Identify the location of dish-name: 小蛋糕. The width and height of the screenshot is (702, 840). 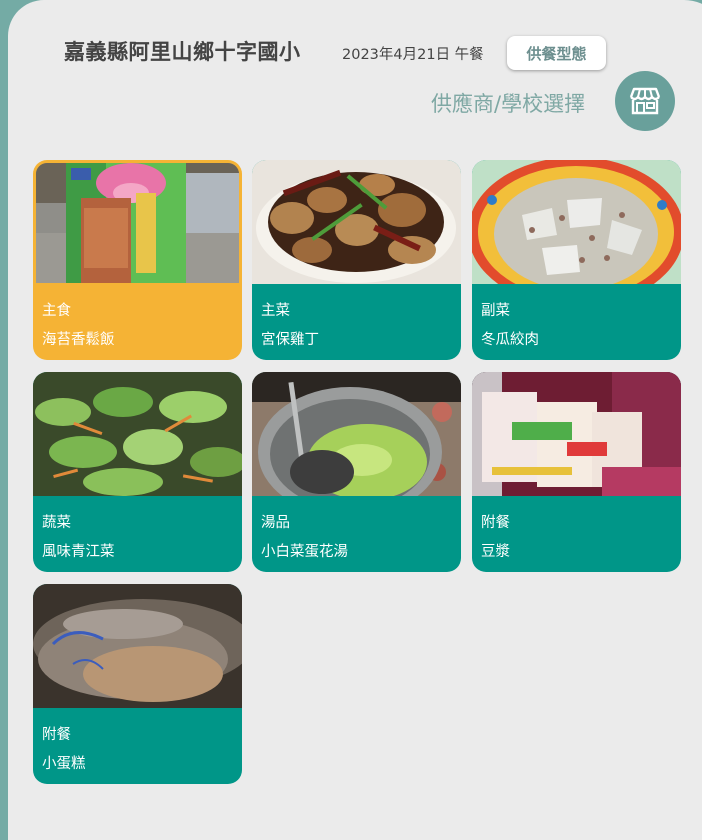
(64, 764).